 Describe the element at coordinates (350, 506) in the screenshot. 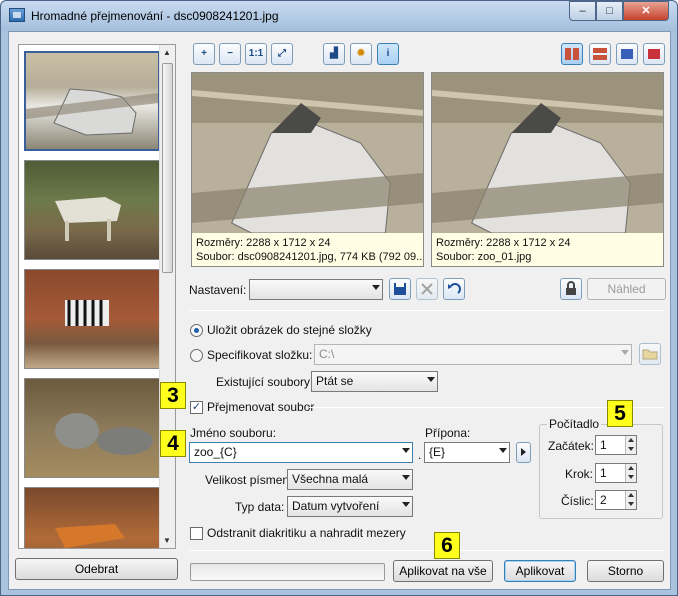

I see `date-type-select: Datum vytvoření` at that location.